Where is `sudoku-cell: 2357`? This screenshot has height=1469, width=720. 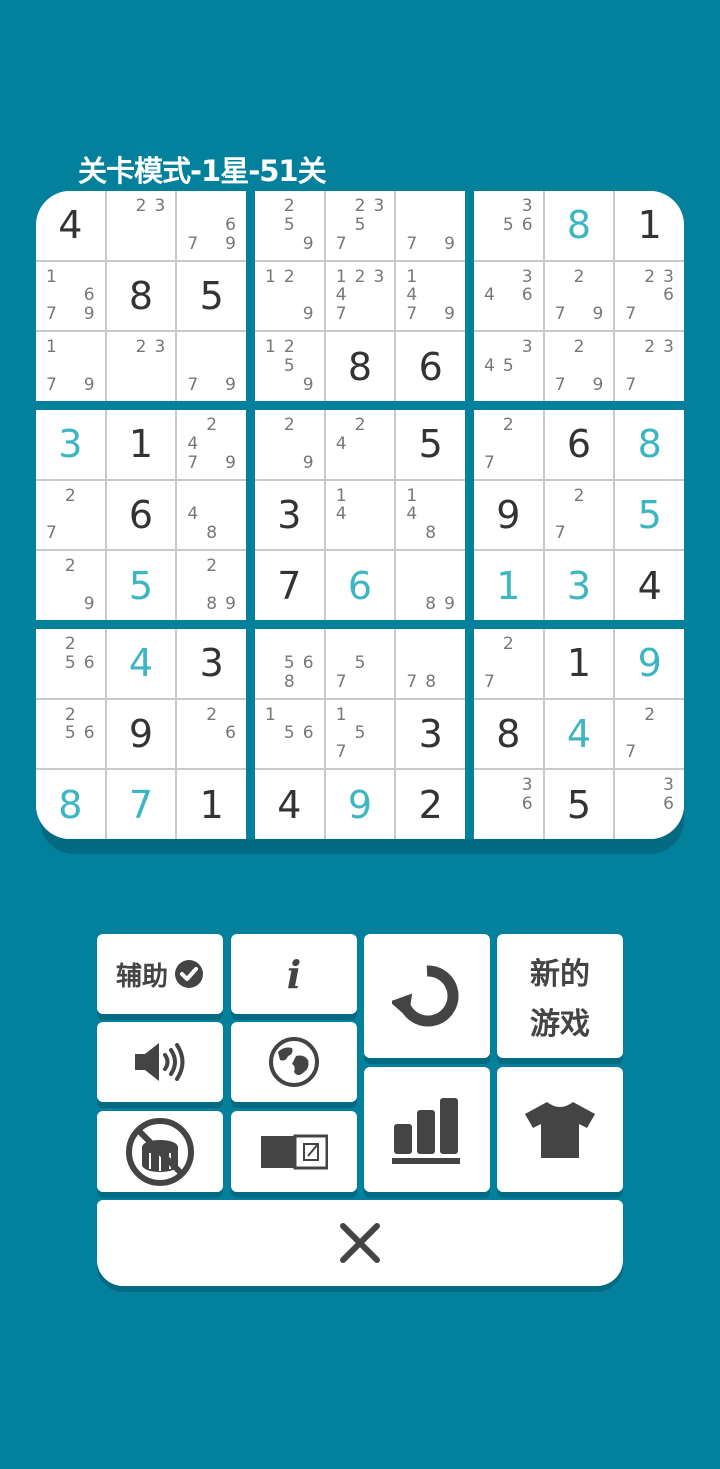
sudoku-cell: 2357 is located at coordinates (360, 225).